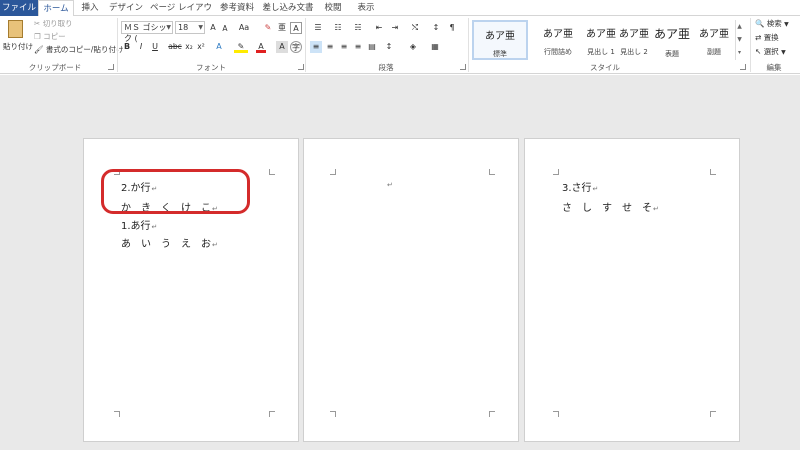  What do you see at coordinates (147, 32) in the screenshot?
I see `font-name-combo: ＭＳ ゴシック (▼` at bounding box center [147, 32].